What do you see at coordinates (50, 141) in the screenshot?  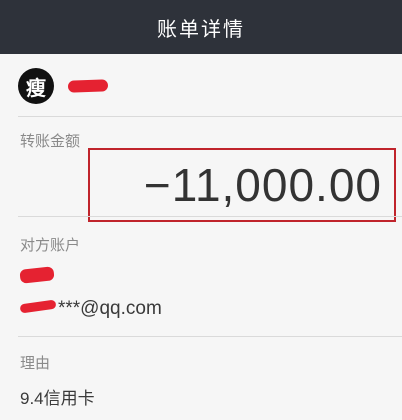 I see `amount-label: 转账金额` at bounding box center [50, 141].